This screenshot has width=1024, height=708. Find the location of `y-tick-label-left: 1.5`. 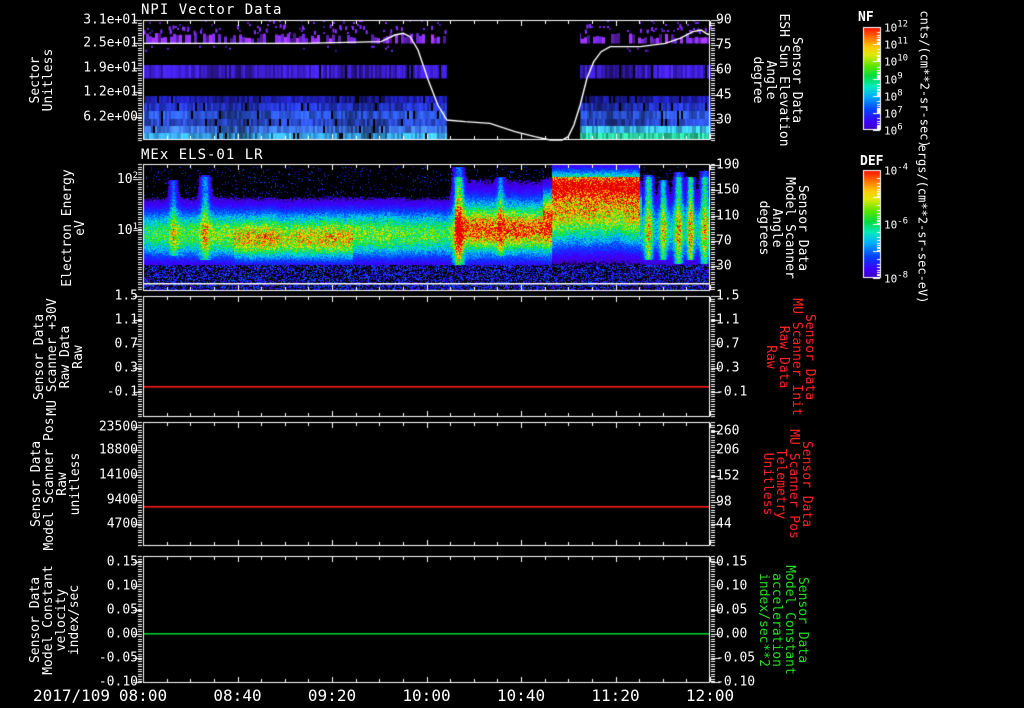

y-tick-label-left: 1.5 is located at coordinates (126, 296).